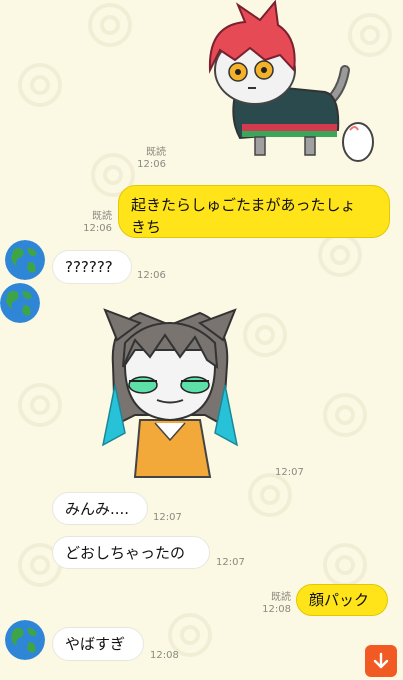 Image resolution: width=403 pixels, height=680 pixels. I want to click on message-meta: 既読 12:08, so click(273, 604).